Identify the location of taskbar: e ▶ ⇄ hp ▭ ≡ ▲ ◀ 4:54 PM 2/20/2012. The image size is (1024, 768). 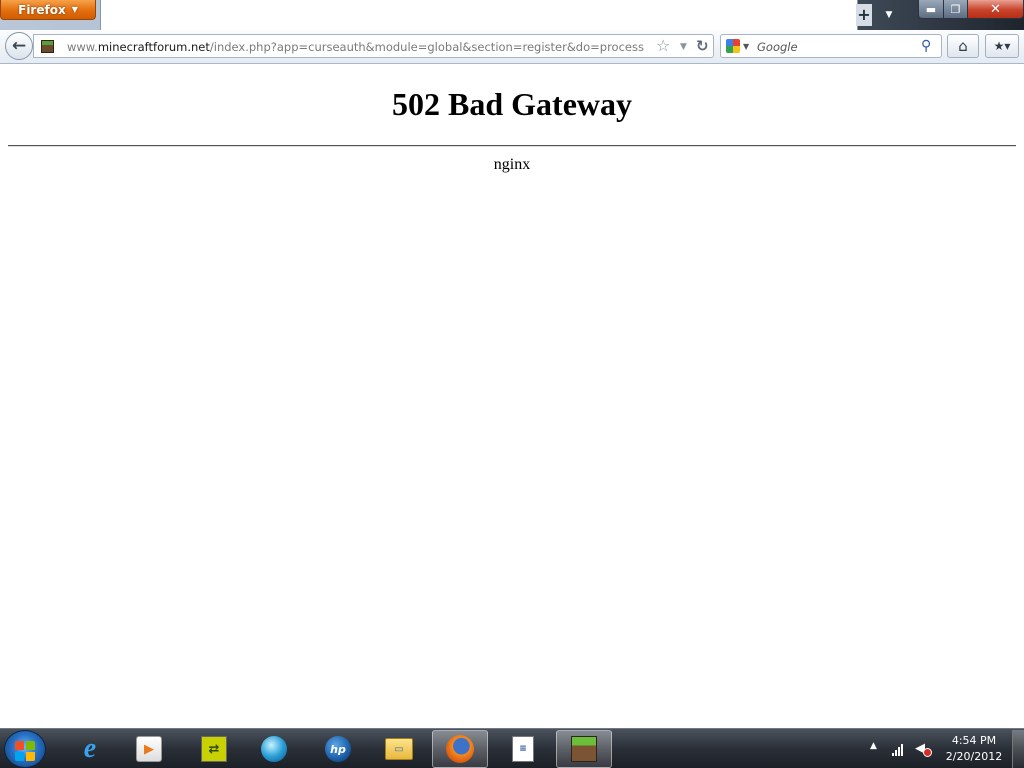
(512, 748).